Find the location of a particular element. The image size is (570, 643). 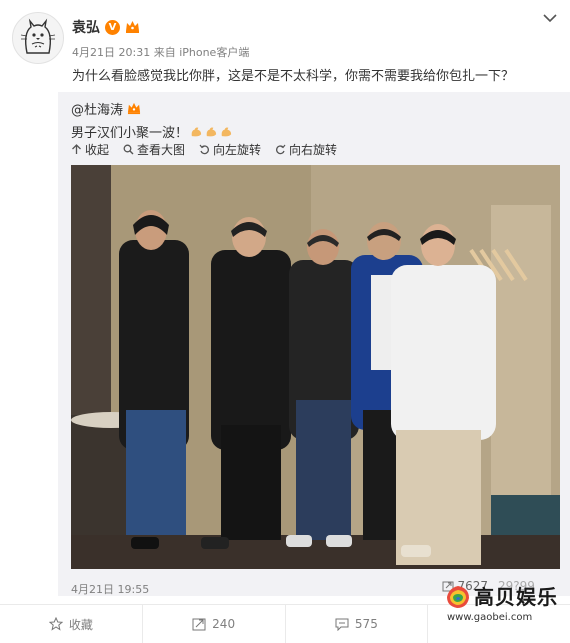

post-meta: 4月21日 20:31 来自 iPhone客户端 is located at coordinates (160, 52).